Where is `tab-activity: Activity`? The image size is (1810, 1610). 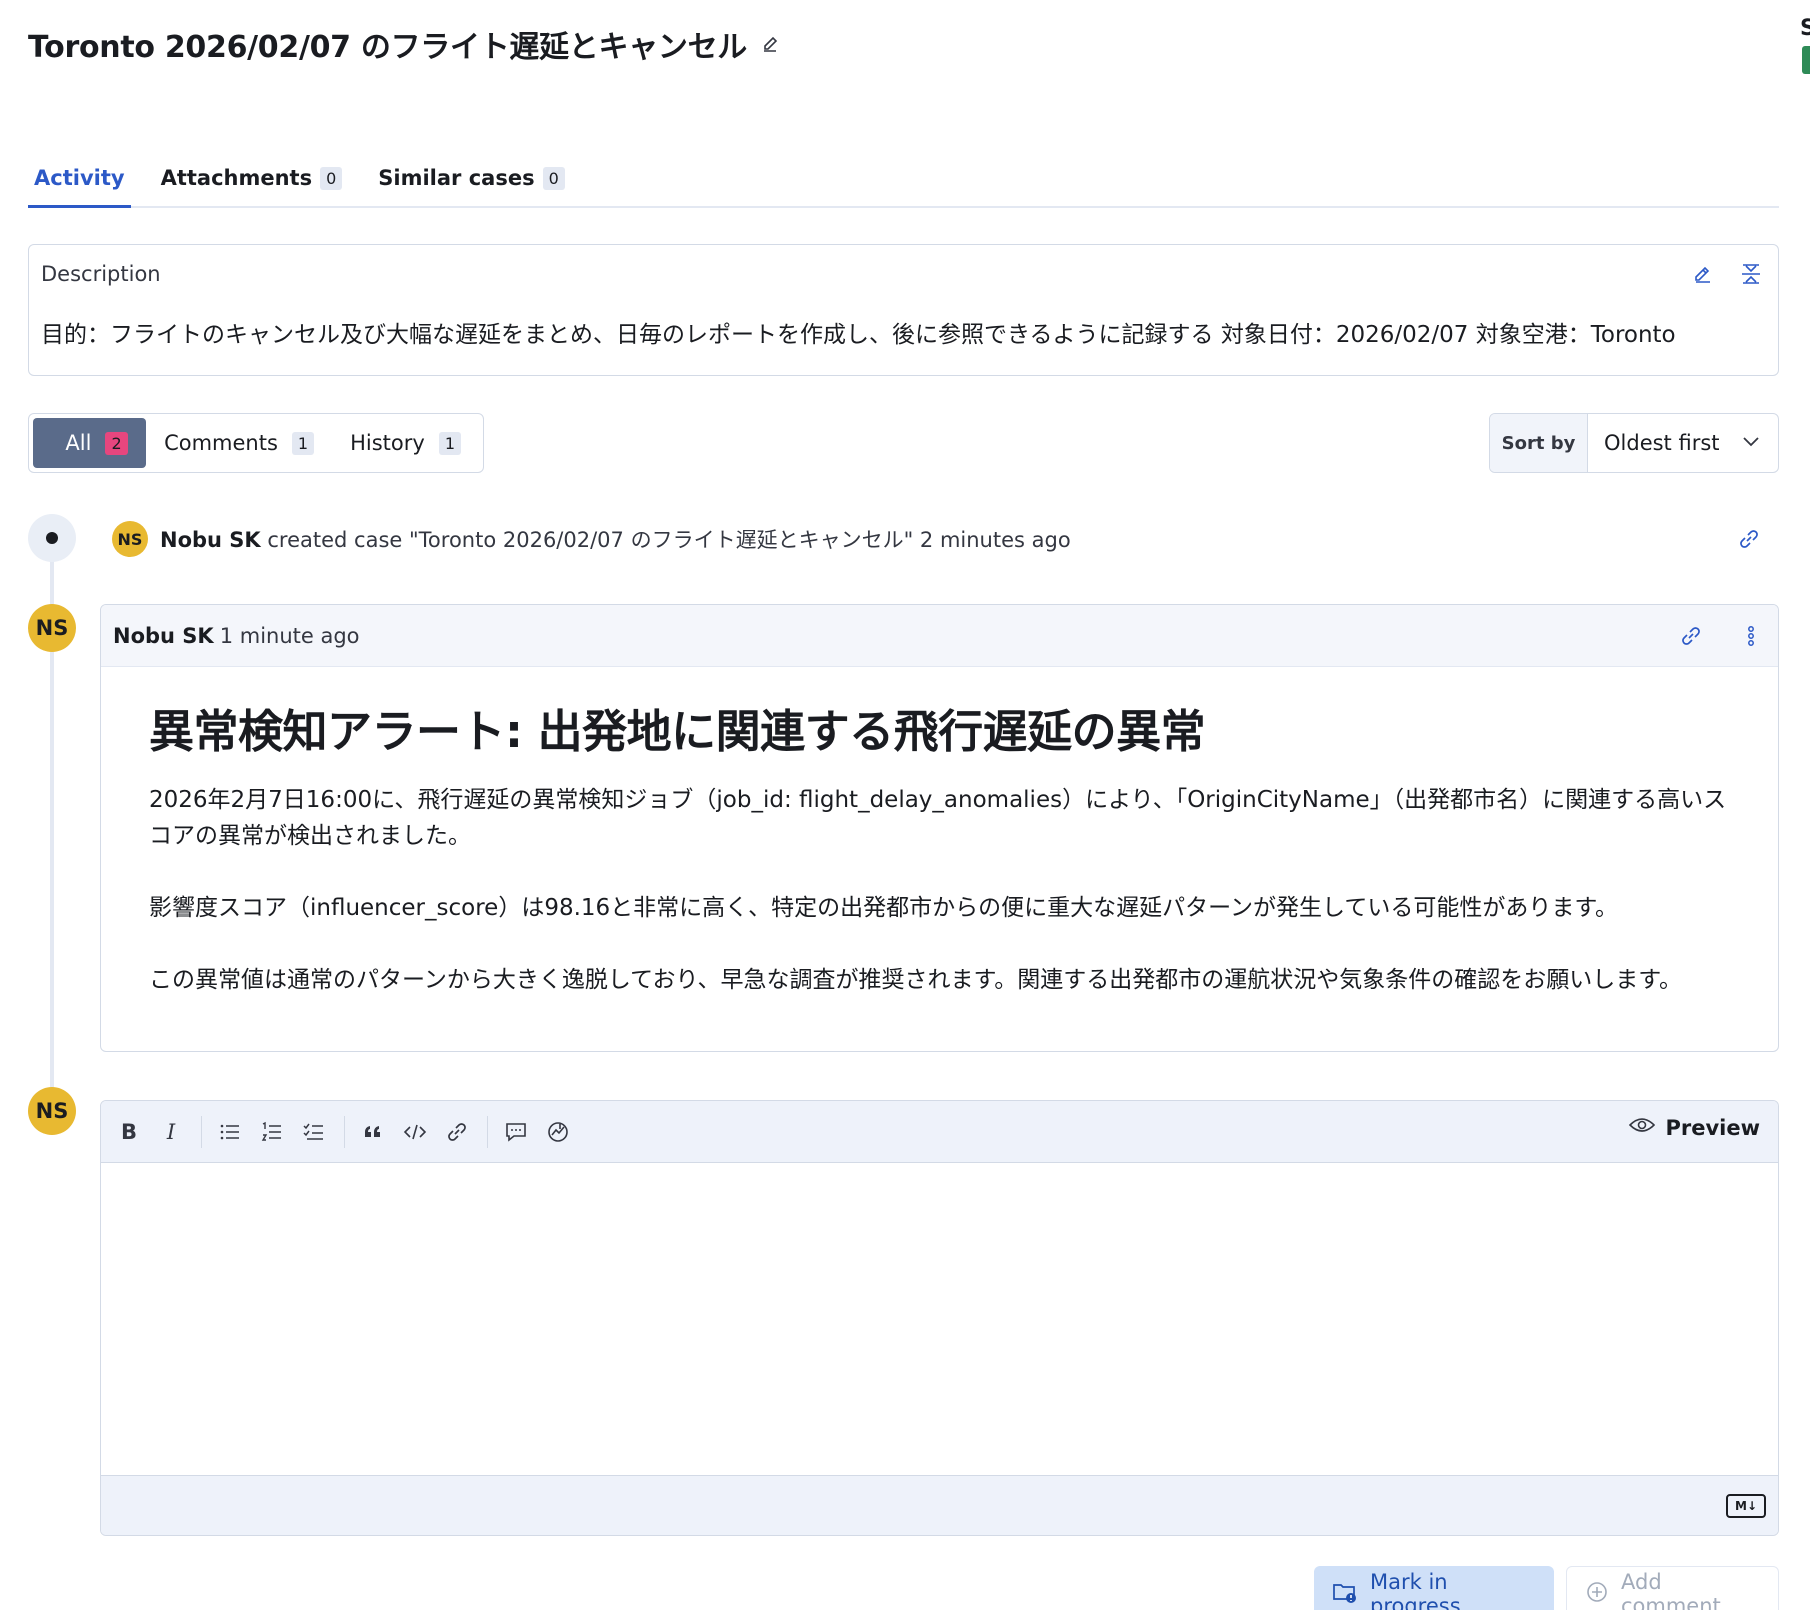 tab-activity: Activity is located at coordinates (79, 179).